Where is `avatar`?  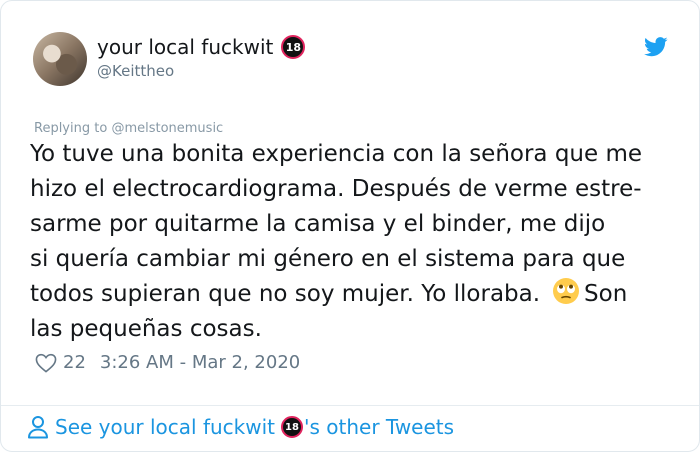 avatar is located at coordinates (60, 59).